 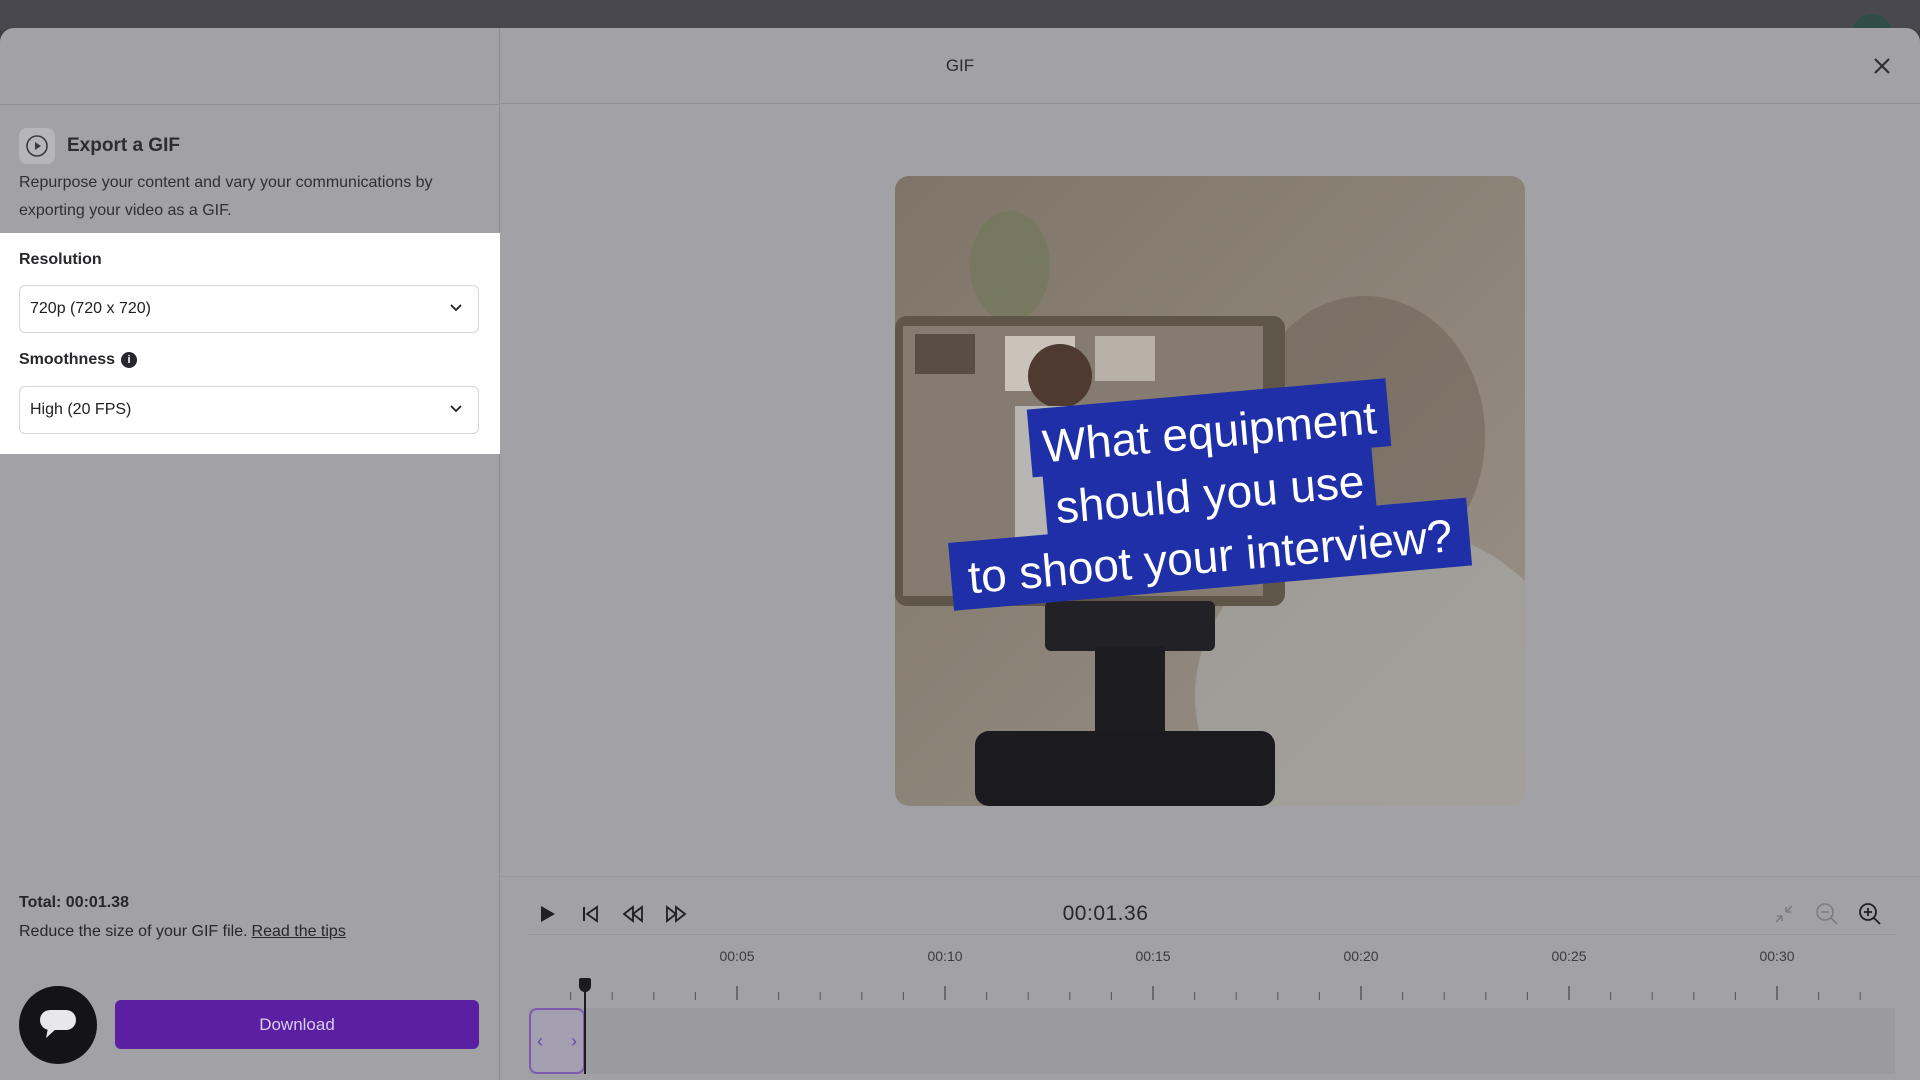 I want to click on timeline: 00:05 00:10 00:15 00:20 00:25 00:30 ‹ ›, so click(x=1212, y=1011).